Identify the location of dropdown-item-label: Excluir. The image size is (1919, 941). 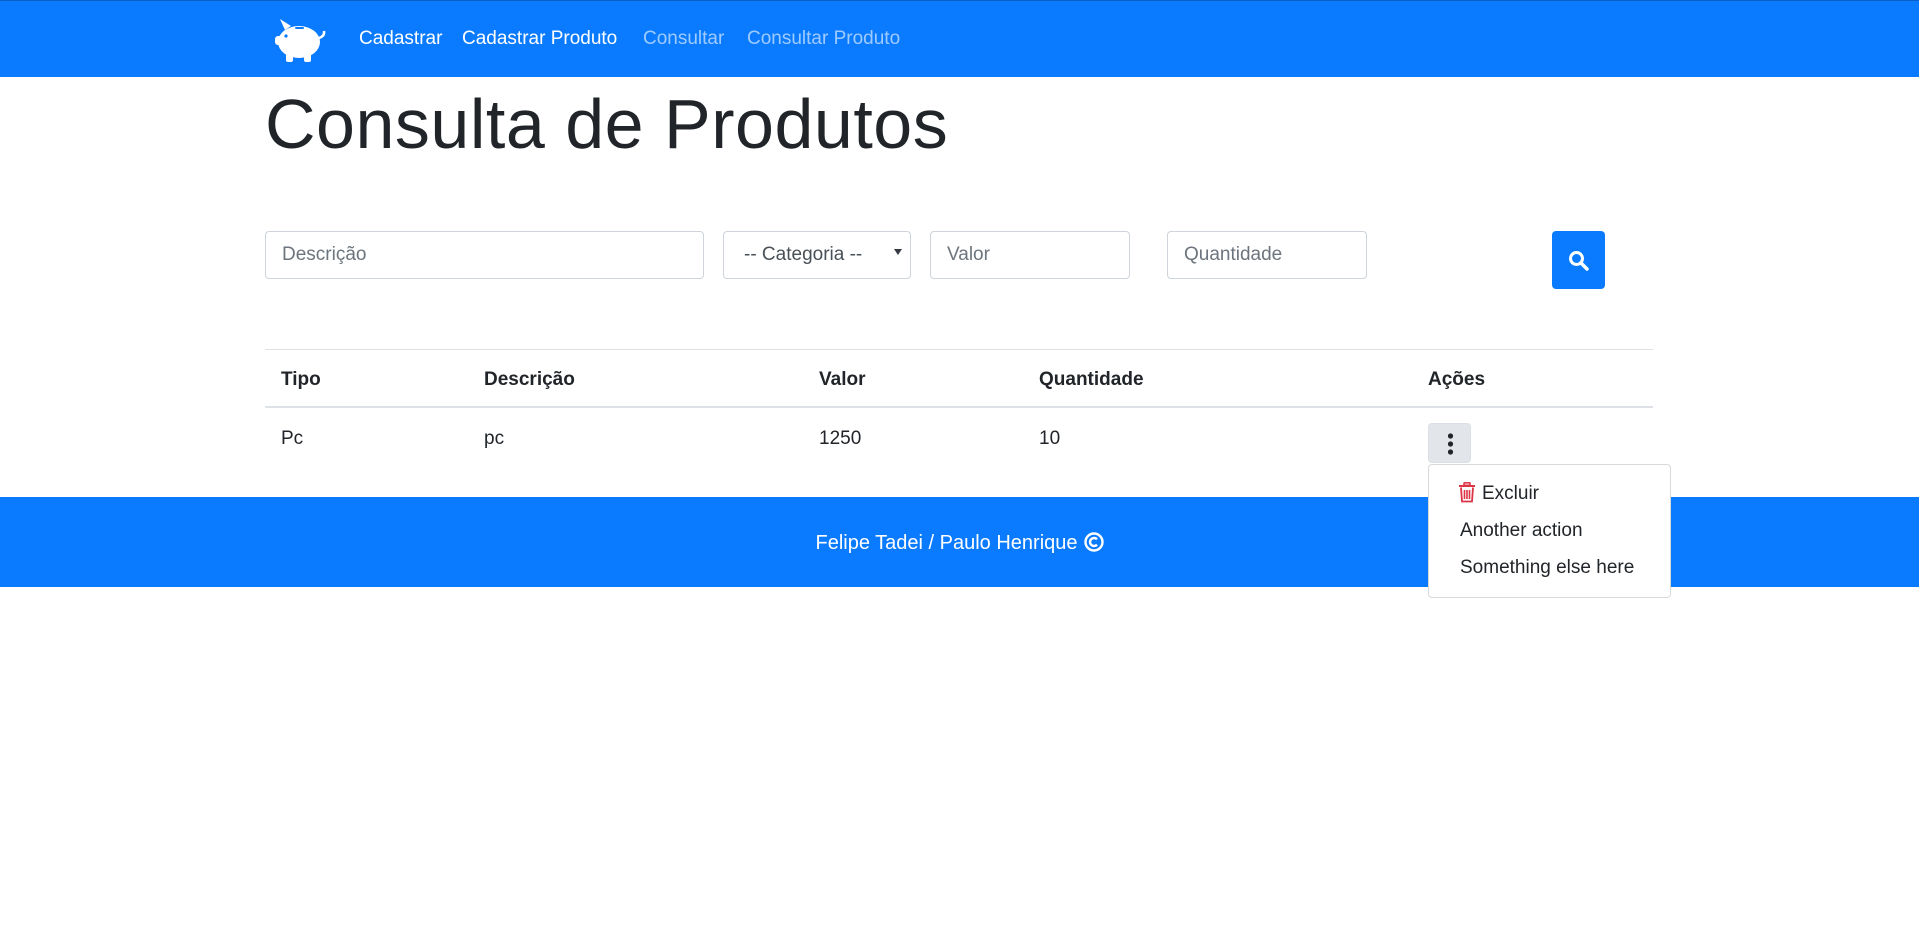
(1511, 493).